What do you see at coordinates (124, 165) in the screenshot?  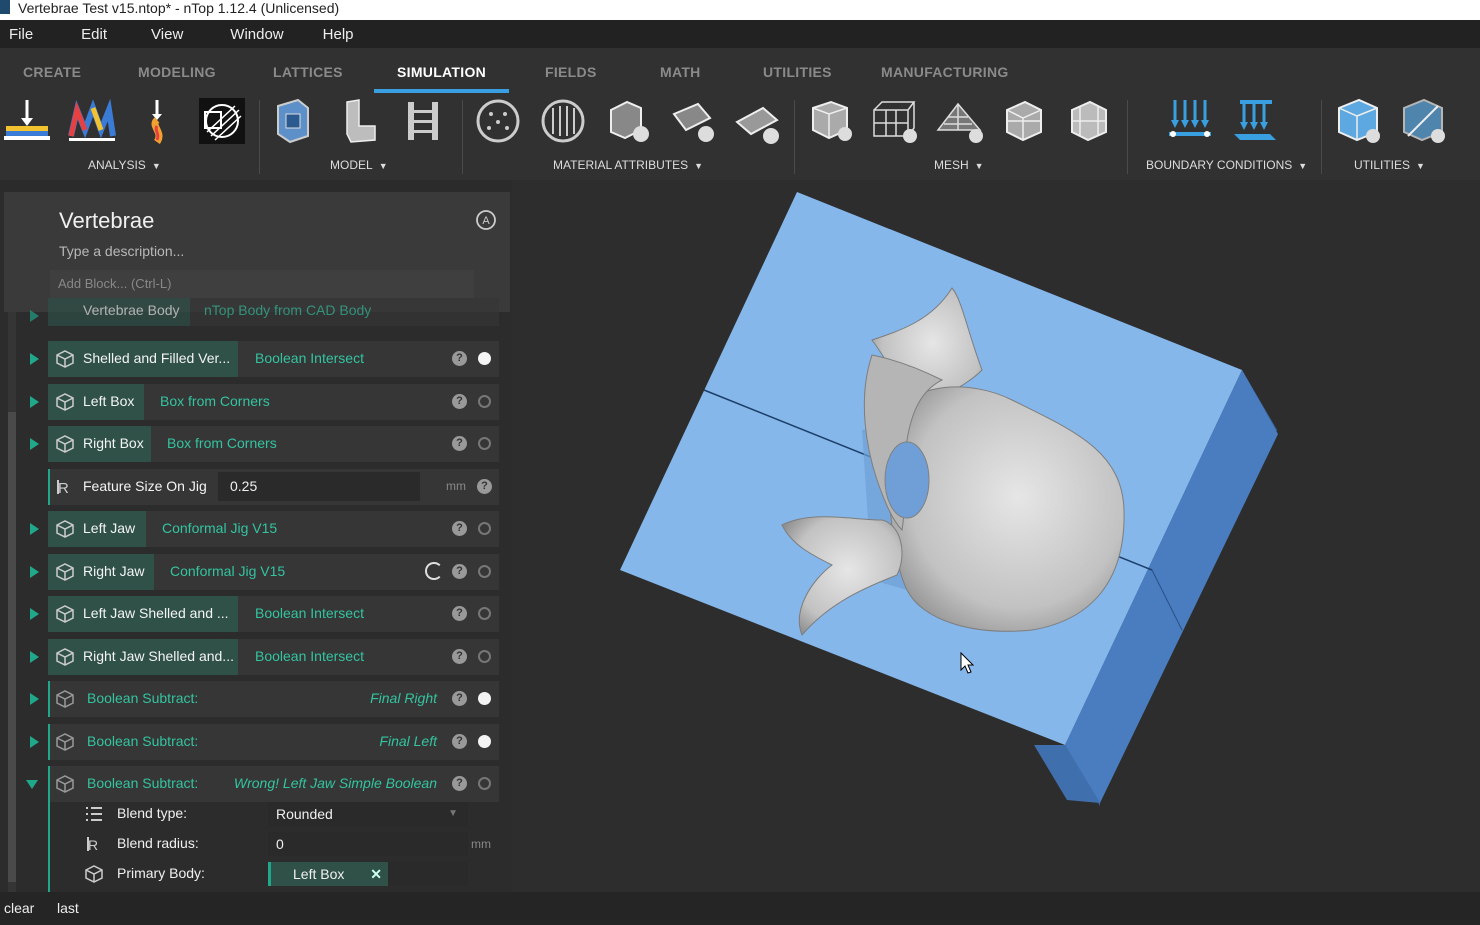 I see `group-label-analysis: ANALYSIS ▼` at bounding box center [124, 165].